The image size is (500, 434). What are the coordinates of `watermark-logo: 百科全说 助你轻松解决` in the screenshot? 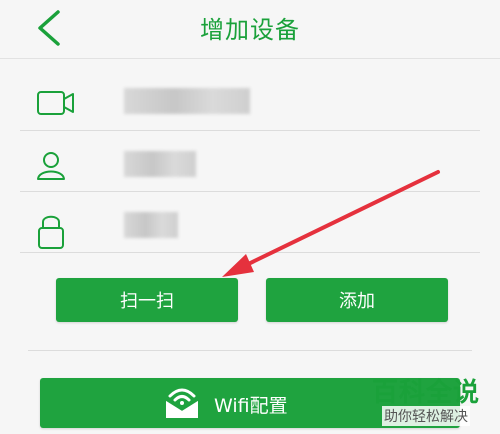 It's located at (429, 401).